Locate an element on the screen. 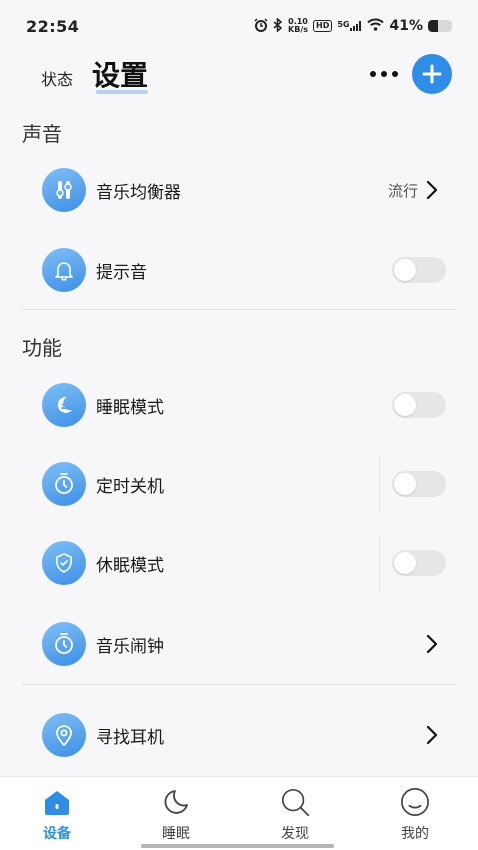 This screenshot has height=850, width=478. section-title-sound: 声音 is located at coordinates (42, 134).